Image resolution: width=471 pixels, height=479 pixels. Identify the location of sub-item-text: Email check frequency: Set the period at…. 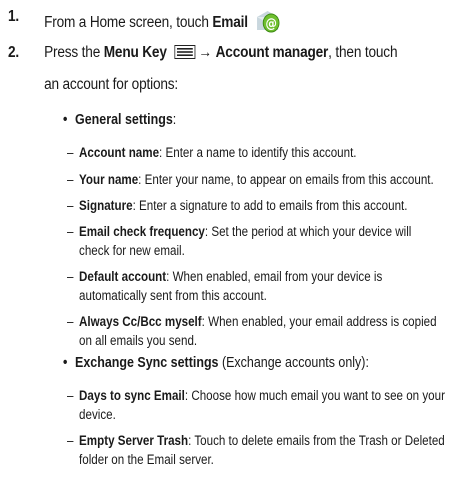
(245, 231).